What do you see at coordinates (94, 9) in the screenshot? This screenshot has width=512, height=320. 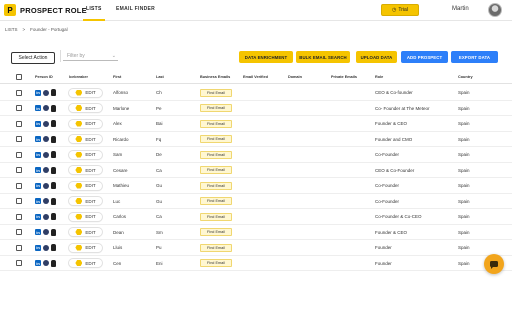 I see `nav-tab-lists: LISTS` at bounding box center [94, 9].